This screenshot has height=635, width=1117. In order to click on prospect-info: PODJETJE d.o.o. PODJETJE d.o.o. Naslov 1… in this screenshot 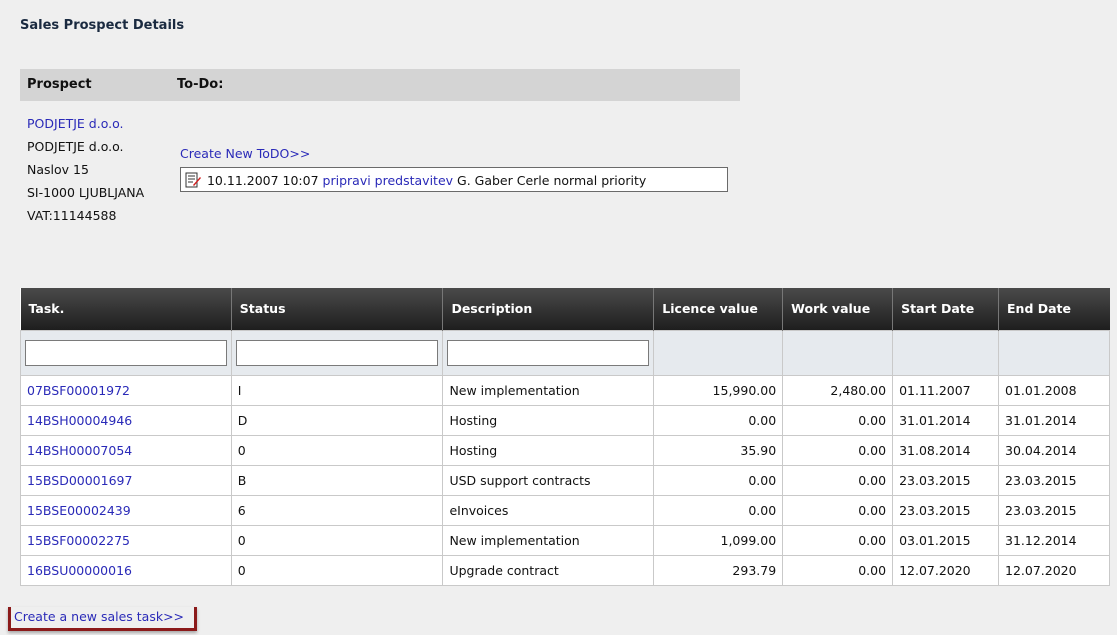, I will do `click(85, 169)`.